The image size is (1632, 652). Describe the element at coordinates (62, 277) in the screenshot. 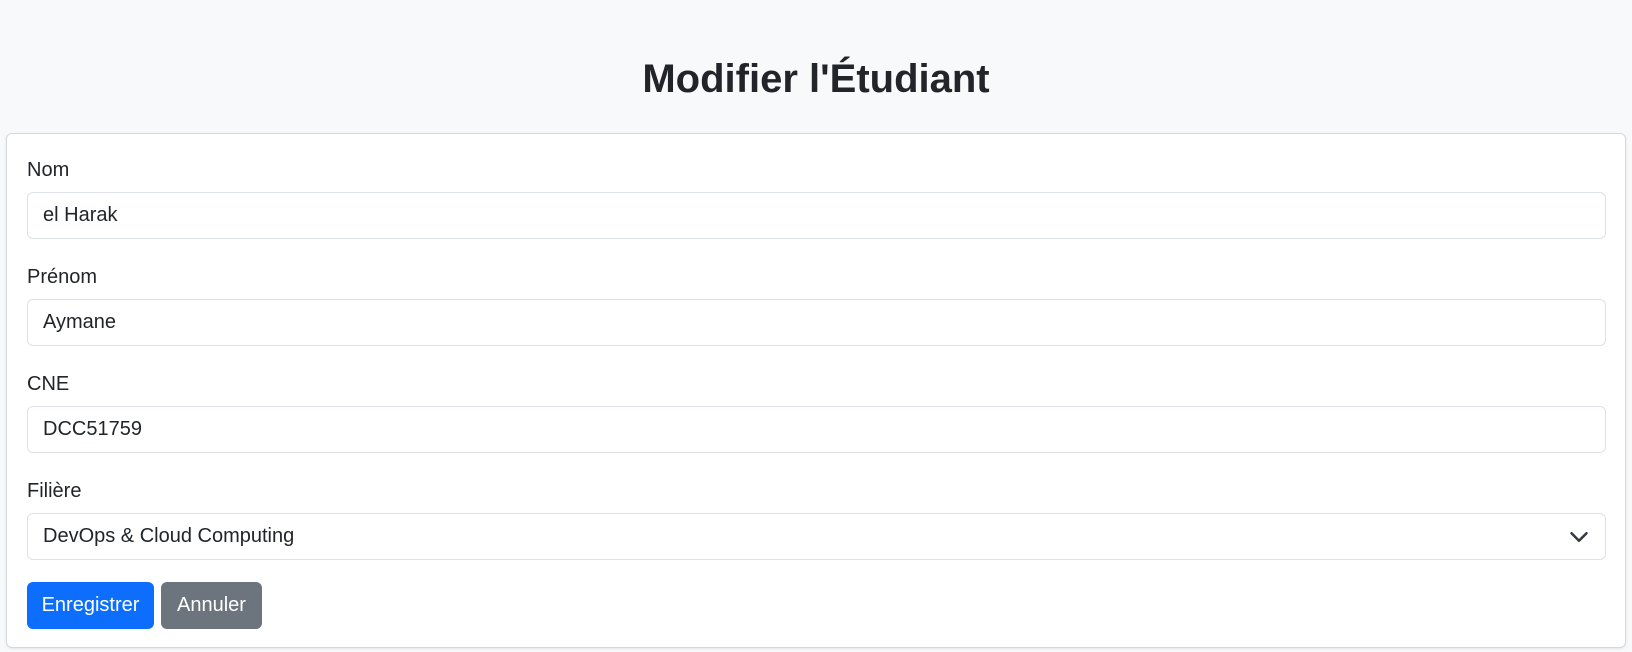

I see `prenom-label: Prénom` at that location.